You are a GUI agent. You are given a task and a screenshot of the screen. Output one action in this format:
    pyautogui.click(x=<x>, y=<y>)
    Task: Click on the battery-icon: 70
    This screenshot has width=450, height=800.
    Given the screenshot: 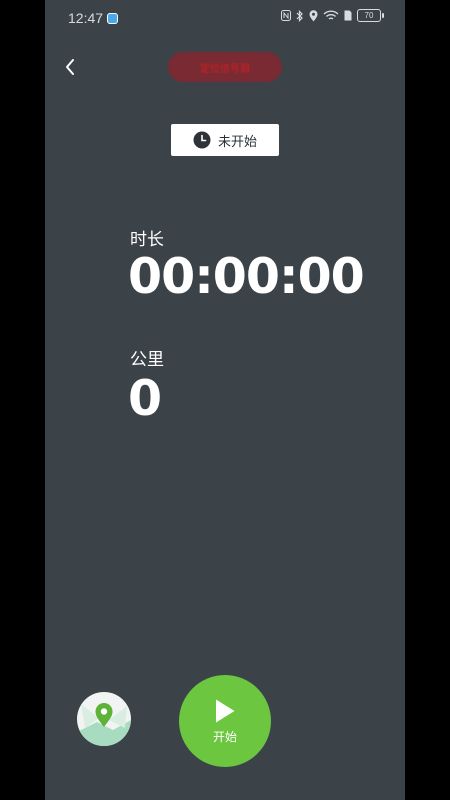 What is the action you would take?
    pyautogui.click(x=370, y=15)
    